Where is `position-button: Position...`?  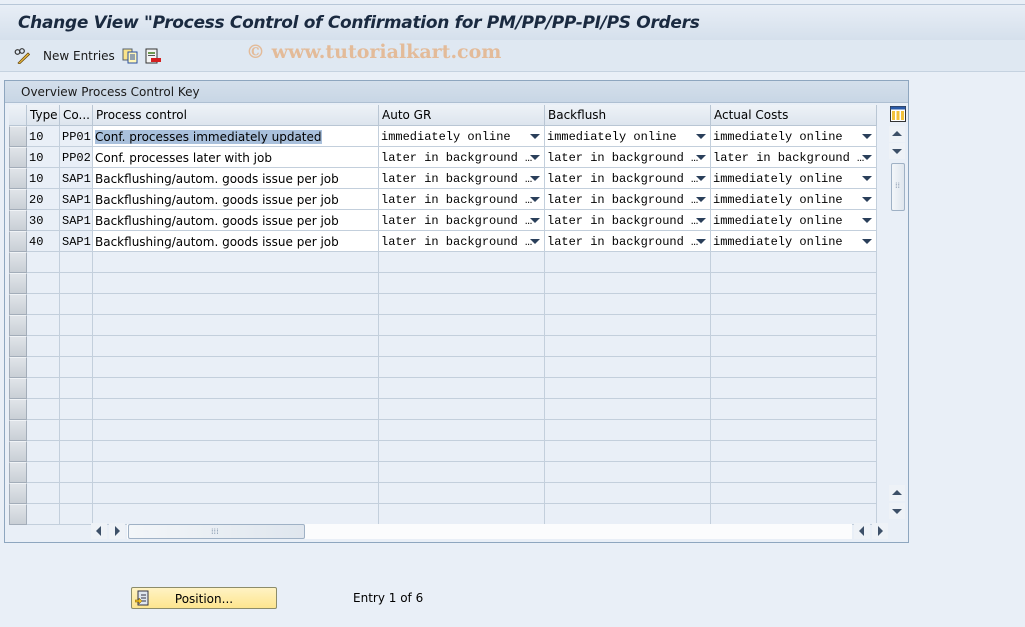 position-button: Position... is located at coordinates (204, 598).